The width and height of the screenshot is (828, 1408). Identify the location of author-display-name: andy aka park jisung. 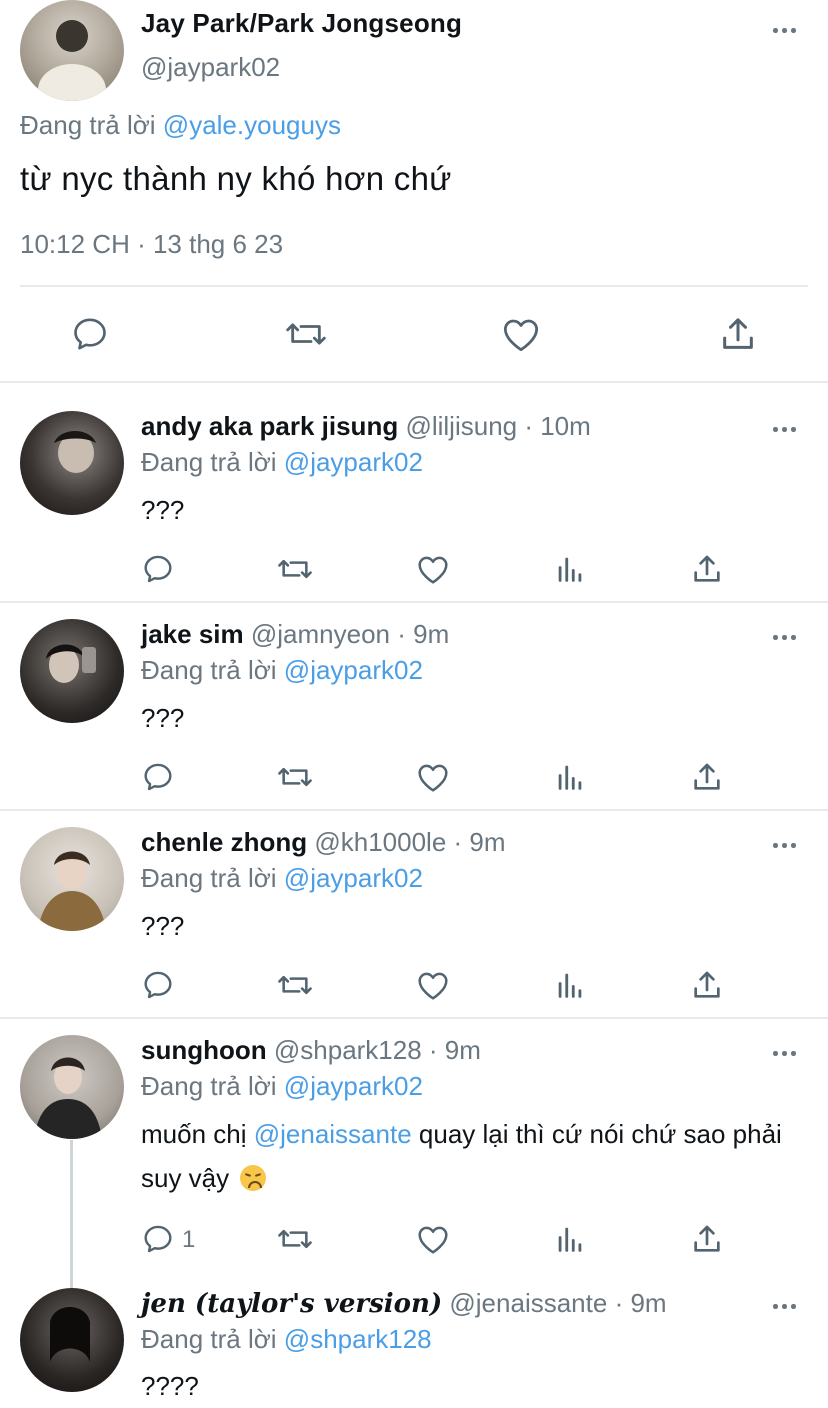
(269, 426).